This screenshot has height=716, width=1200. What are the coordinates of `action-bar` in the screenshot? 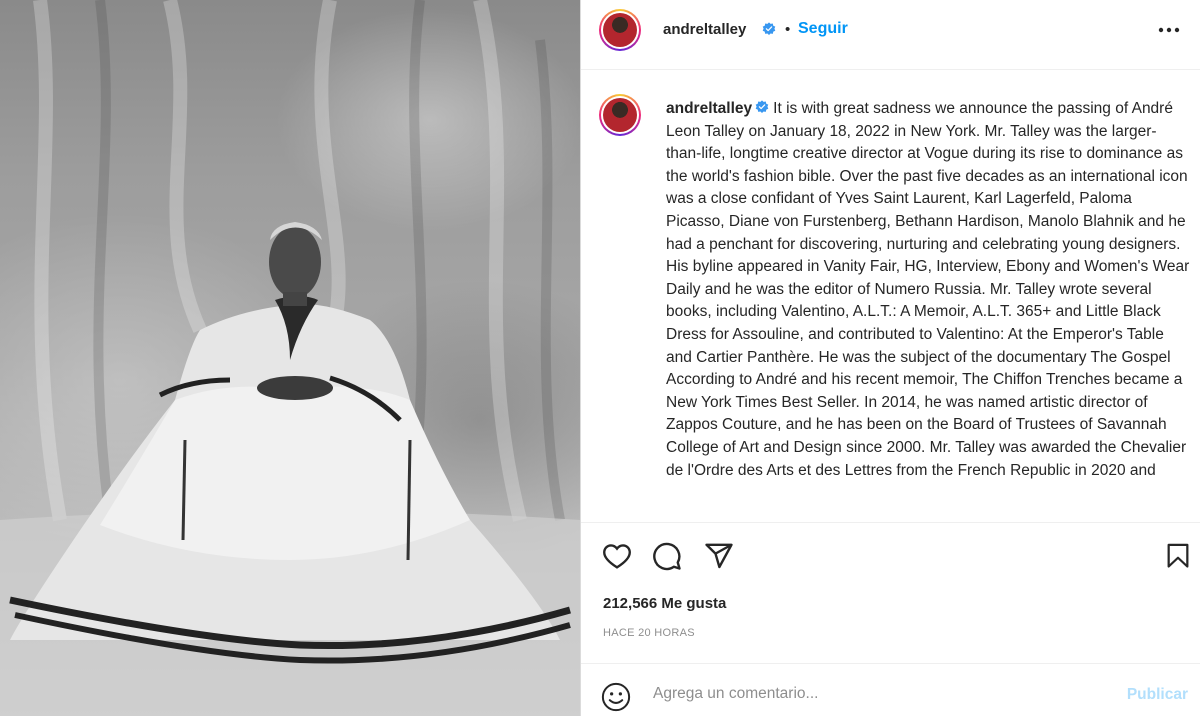 It's located at (890, 558).